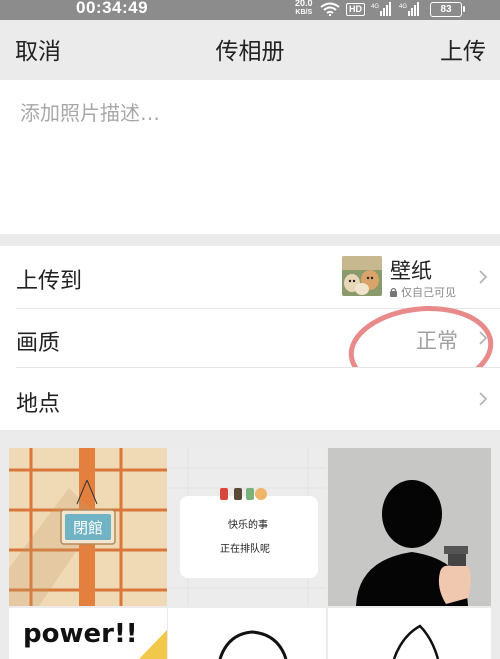 The image size is (500, 659). I want to click on photo-happy-note: 快乐的事 正在排队呢, so click(247, 527).